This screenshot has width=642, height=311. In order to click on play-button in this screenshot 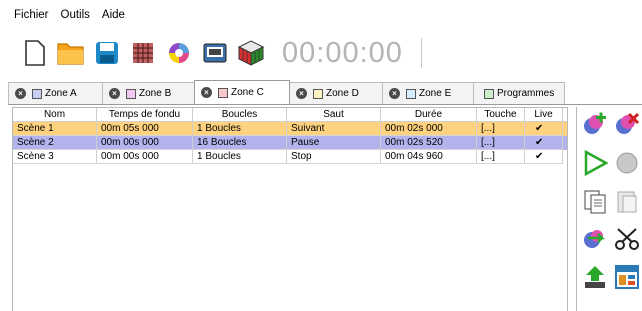, I will do `click(595, 163)`.